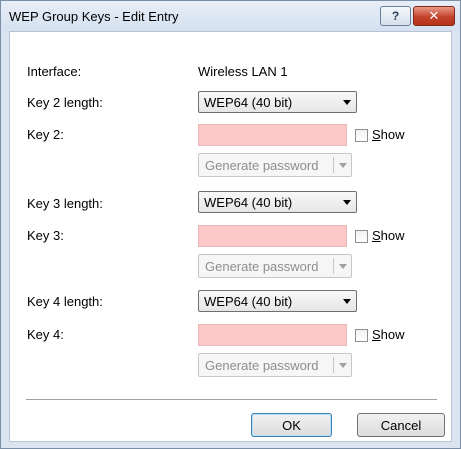 The width and height of the screenshot is (461, 449). What do you see at coordinates (65, 301) in the screenshot?
I see `key4-length-label: Key 4 length:` at bounding box center [65, 301].